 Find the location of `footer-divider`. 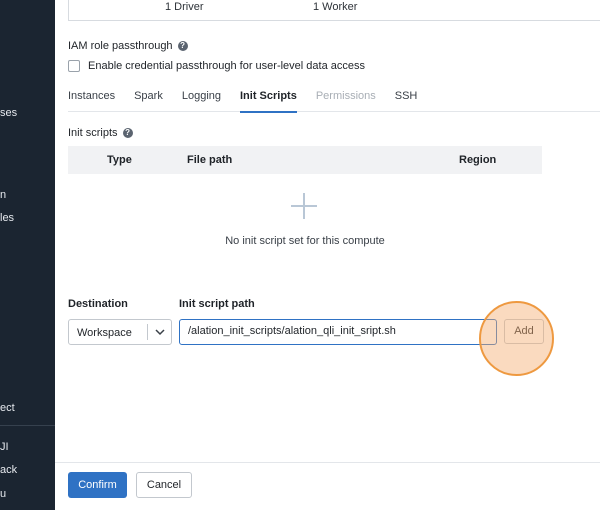

footer-divider is located at coordinates (327, 462).